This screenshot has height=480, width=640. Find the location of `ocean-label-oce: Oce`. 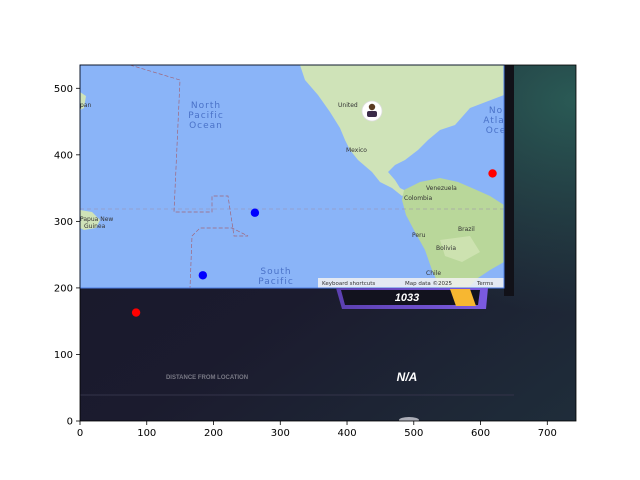

ocean-label-oce: Oce is located at coordinates (496, 131).